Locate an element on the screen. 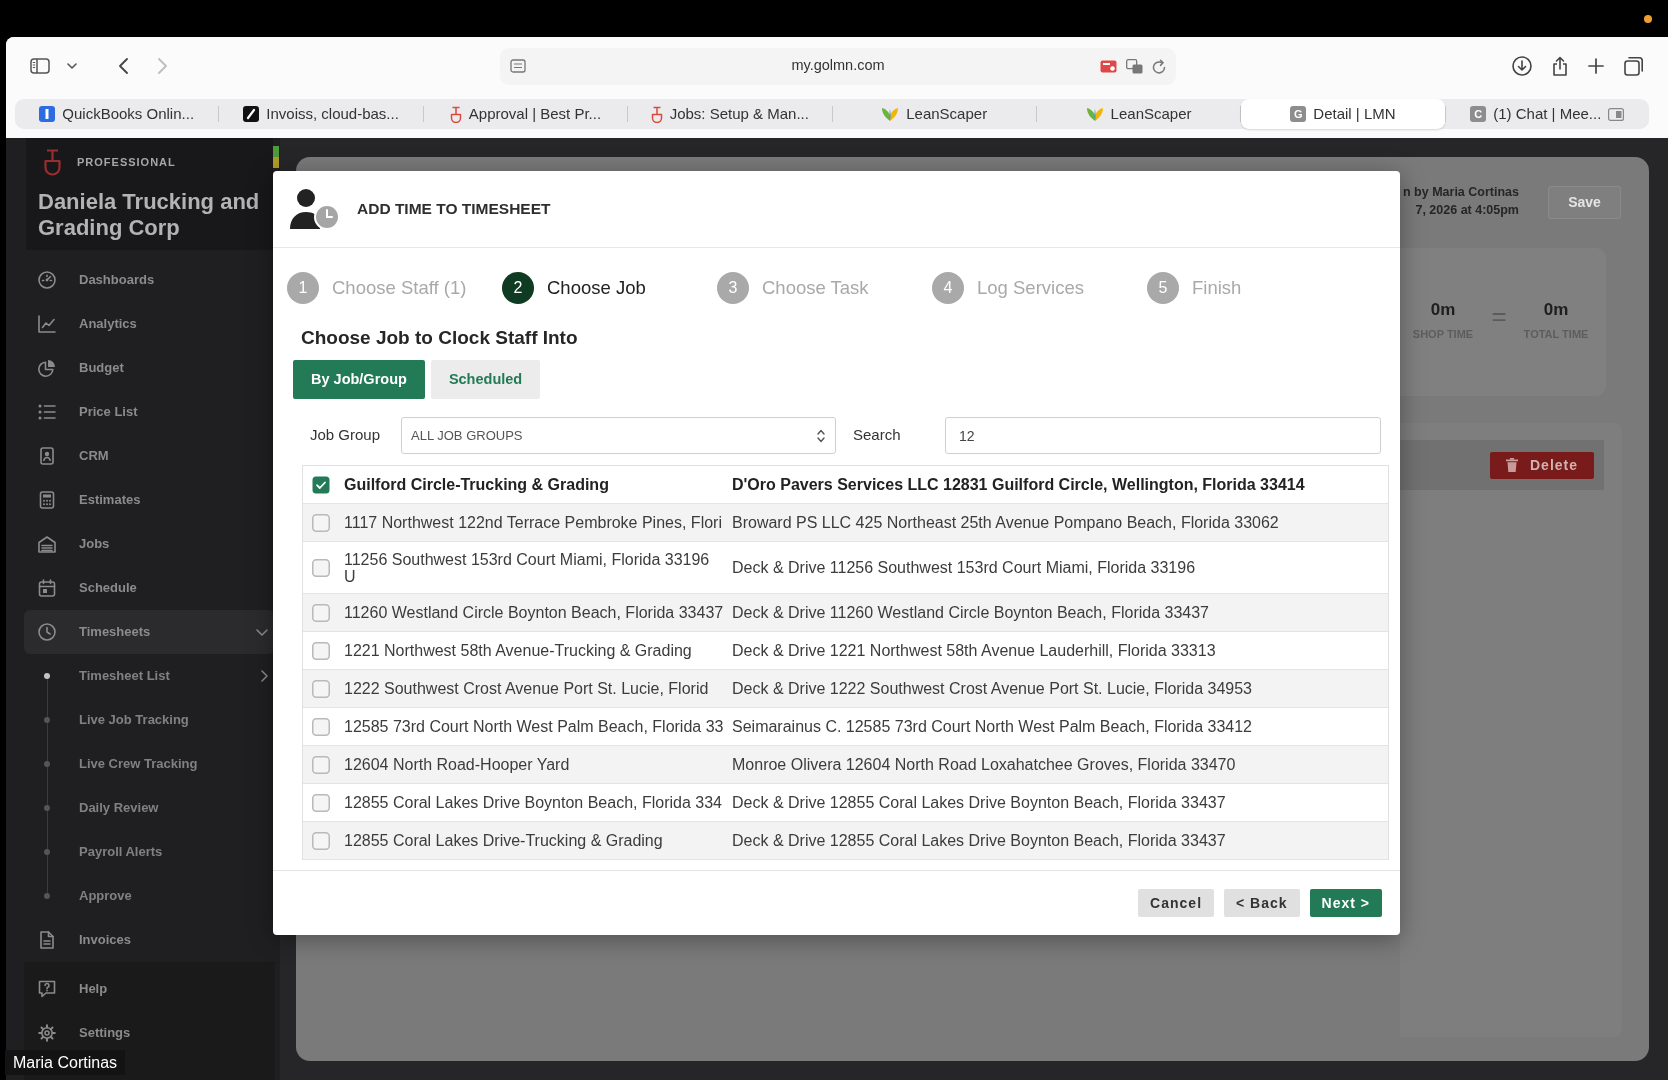 The image size is (1668, 1080). view-tab: By Job/Group is located at coordinates (359, 379).